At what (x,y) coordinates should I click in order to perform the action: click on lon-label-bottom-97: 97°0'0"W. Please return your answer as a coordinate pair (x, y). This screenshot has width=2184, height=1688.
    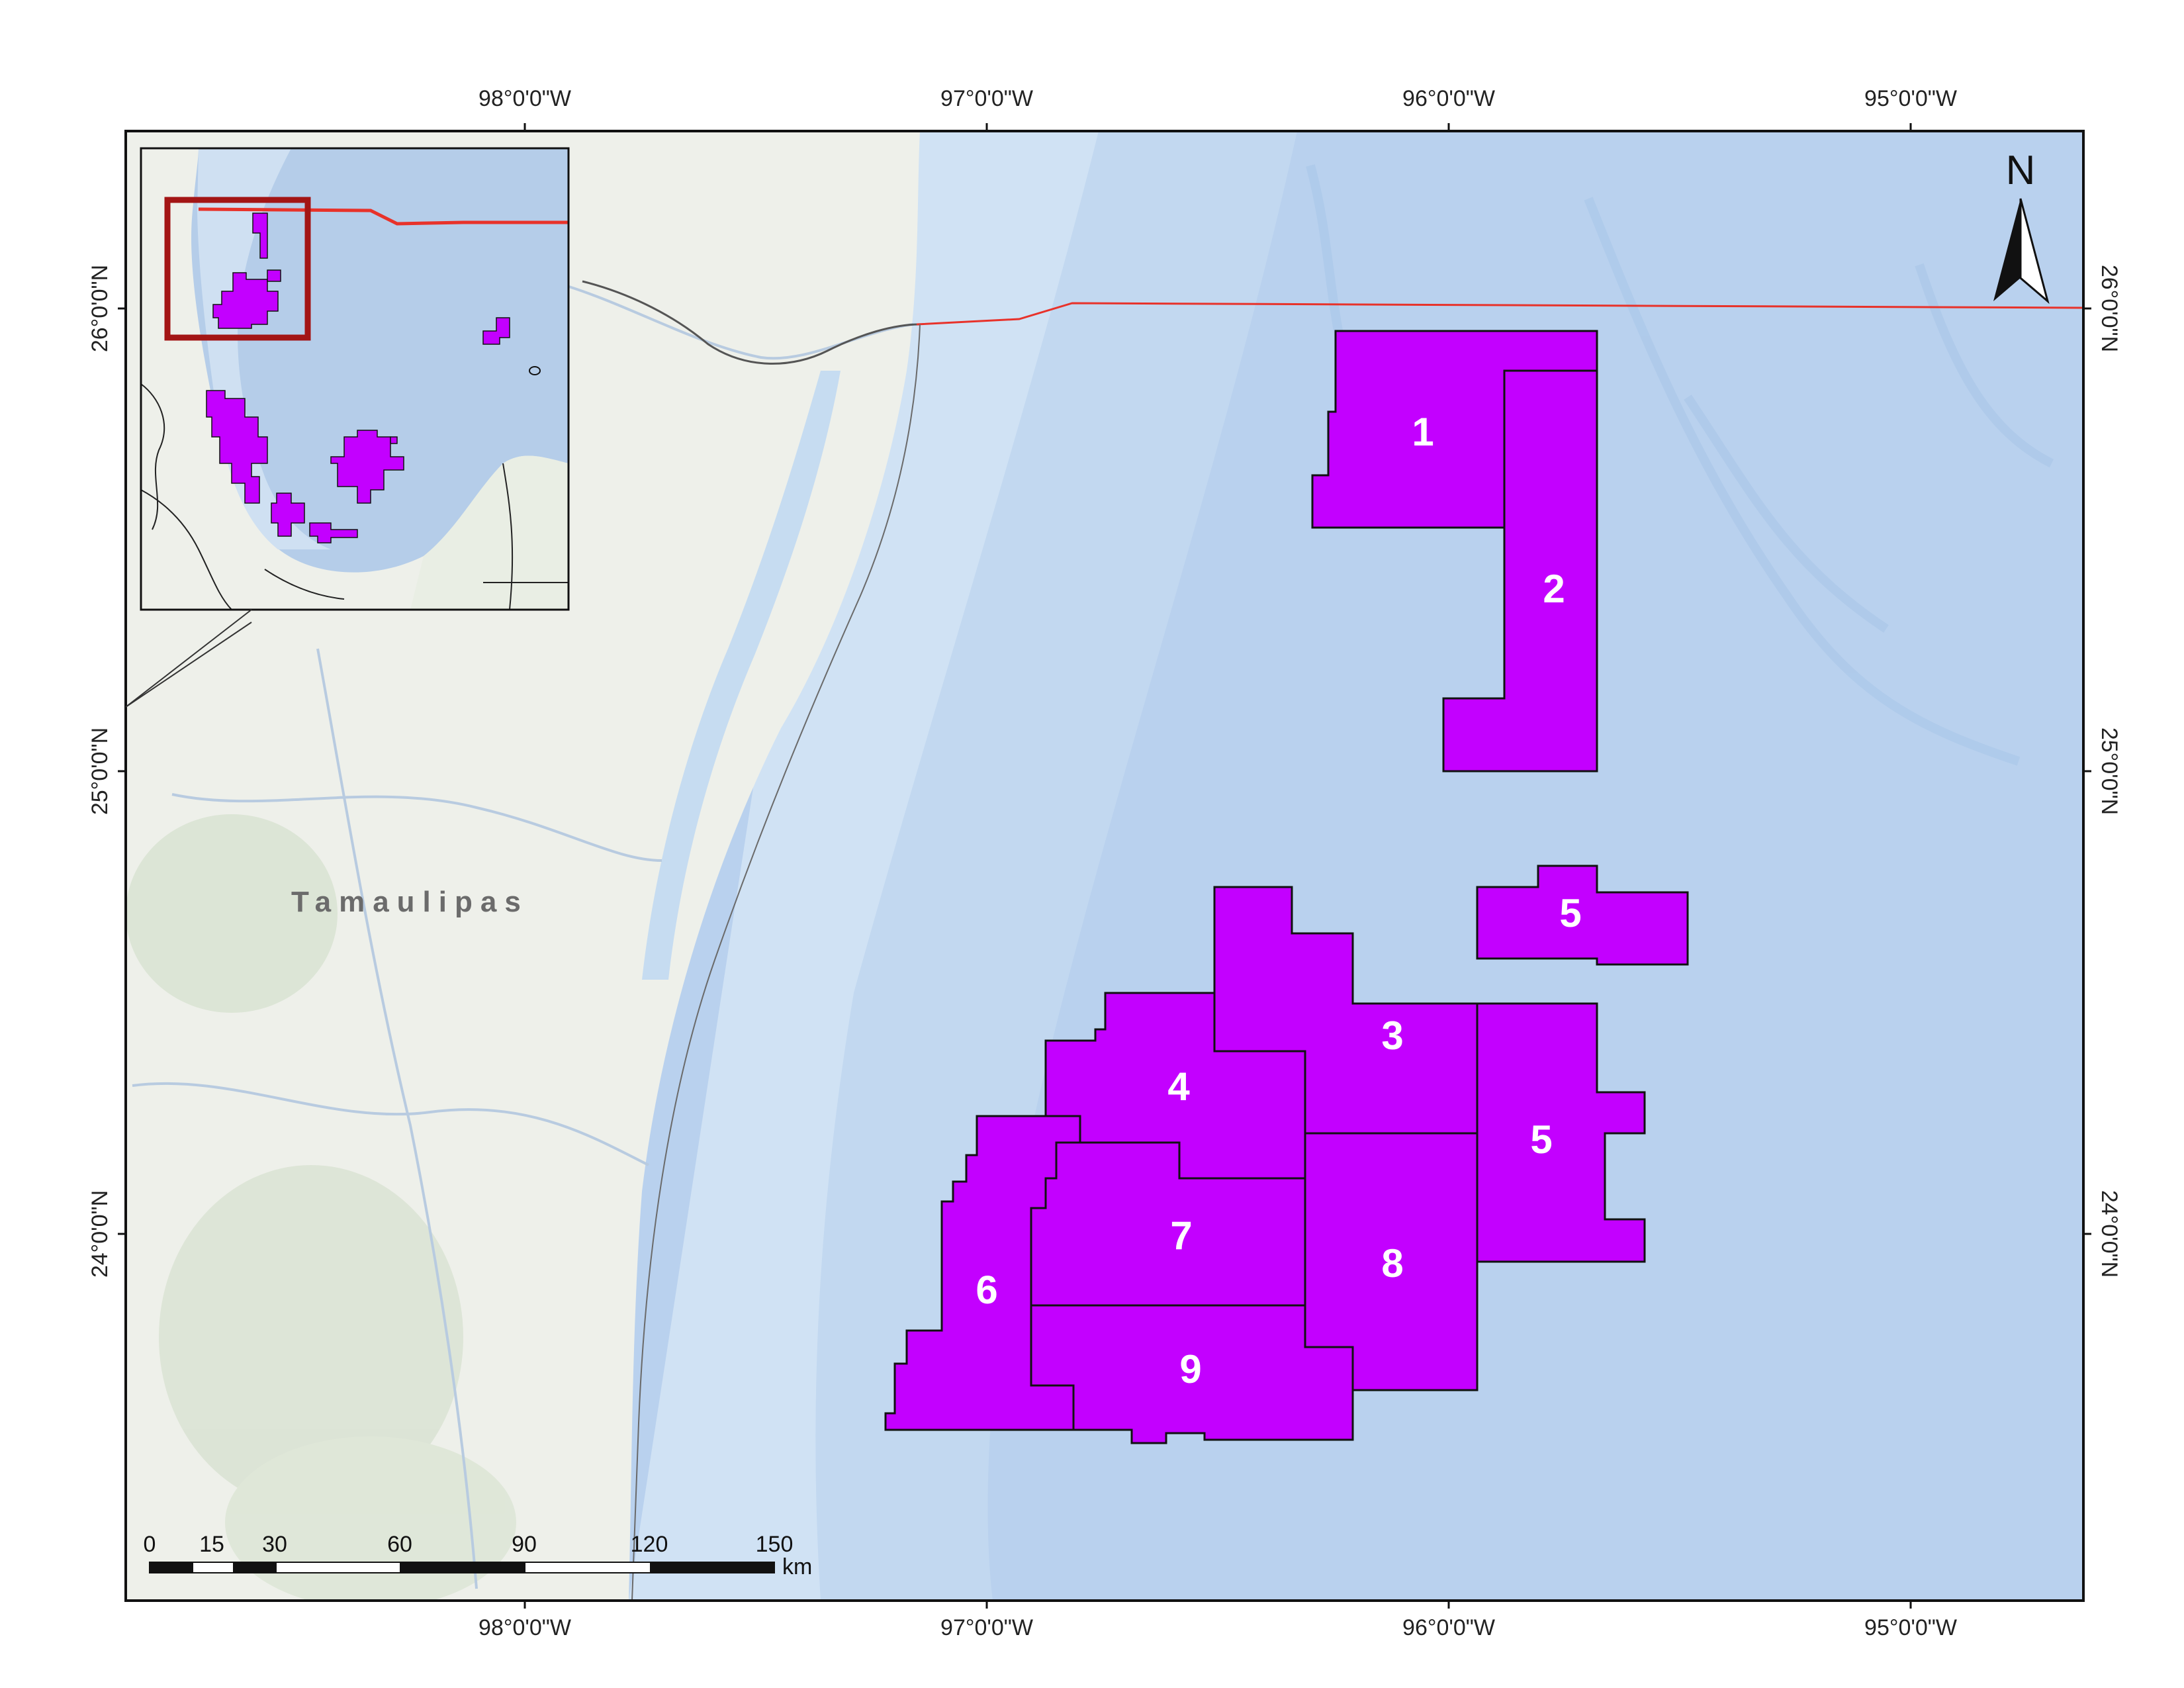
    Looking at the image, I should click on (987, 1627).